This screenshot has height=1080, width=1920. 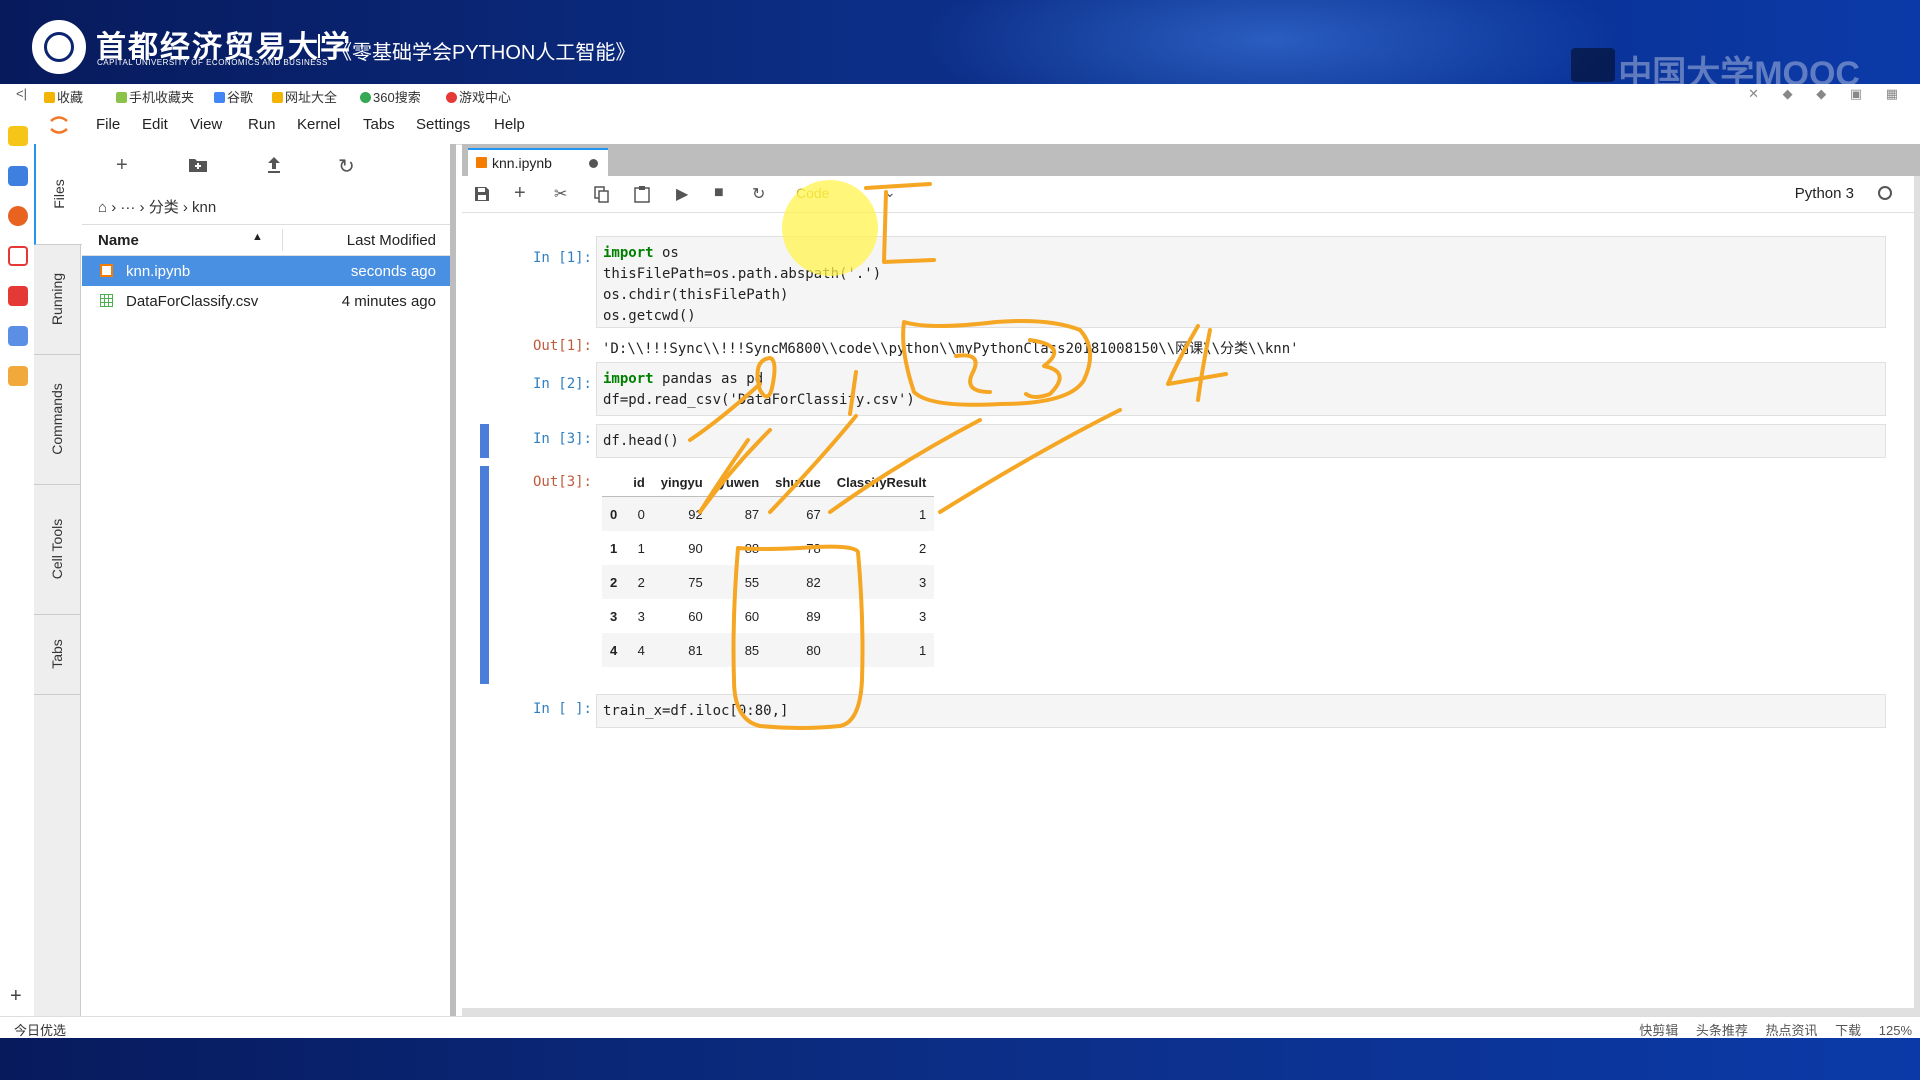 I want to click on status-item: 热点资讯, so click(x=1791, y=1030).